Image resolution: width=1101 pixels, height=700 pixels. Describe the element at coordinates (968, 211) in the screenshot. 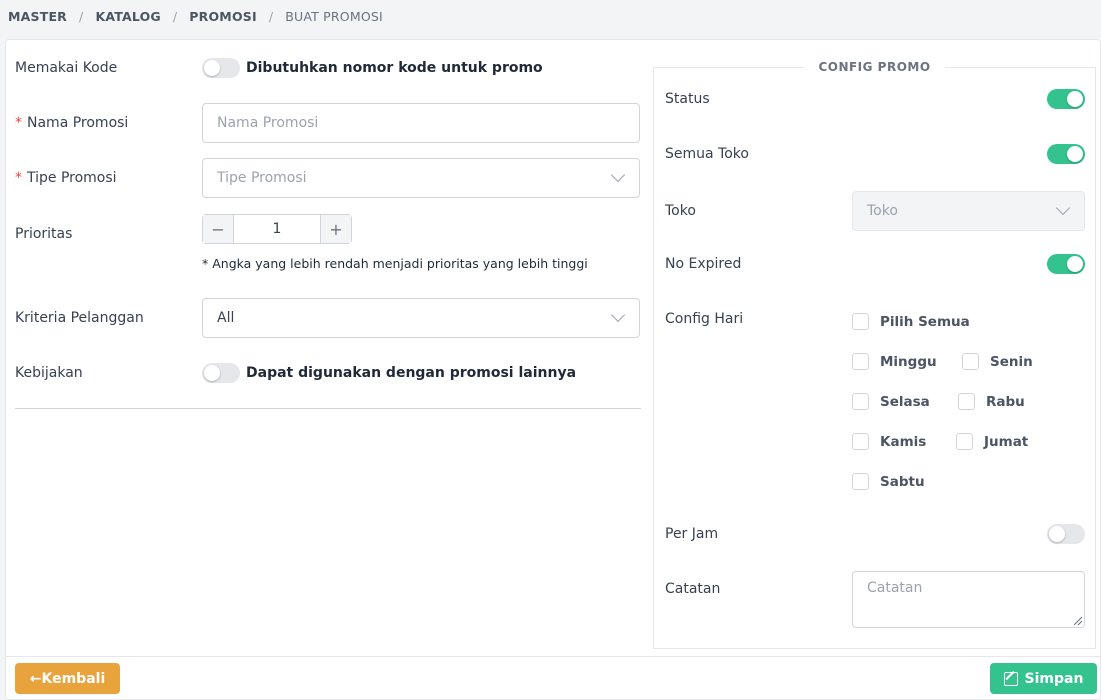

I see `toko-select: Toko` at that location.